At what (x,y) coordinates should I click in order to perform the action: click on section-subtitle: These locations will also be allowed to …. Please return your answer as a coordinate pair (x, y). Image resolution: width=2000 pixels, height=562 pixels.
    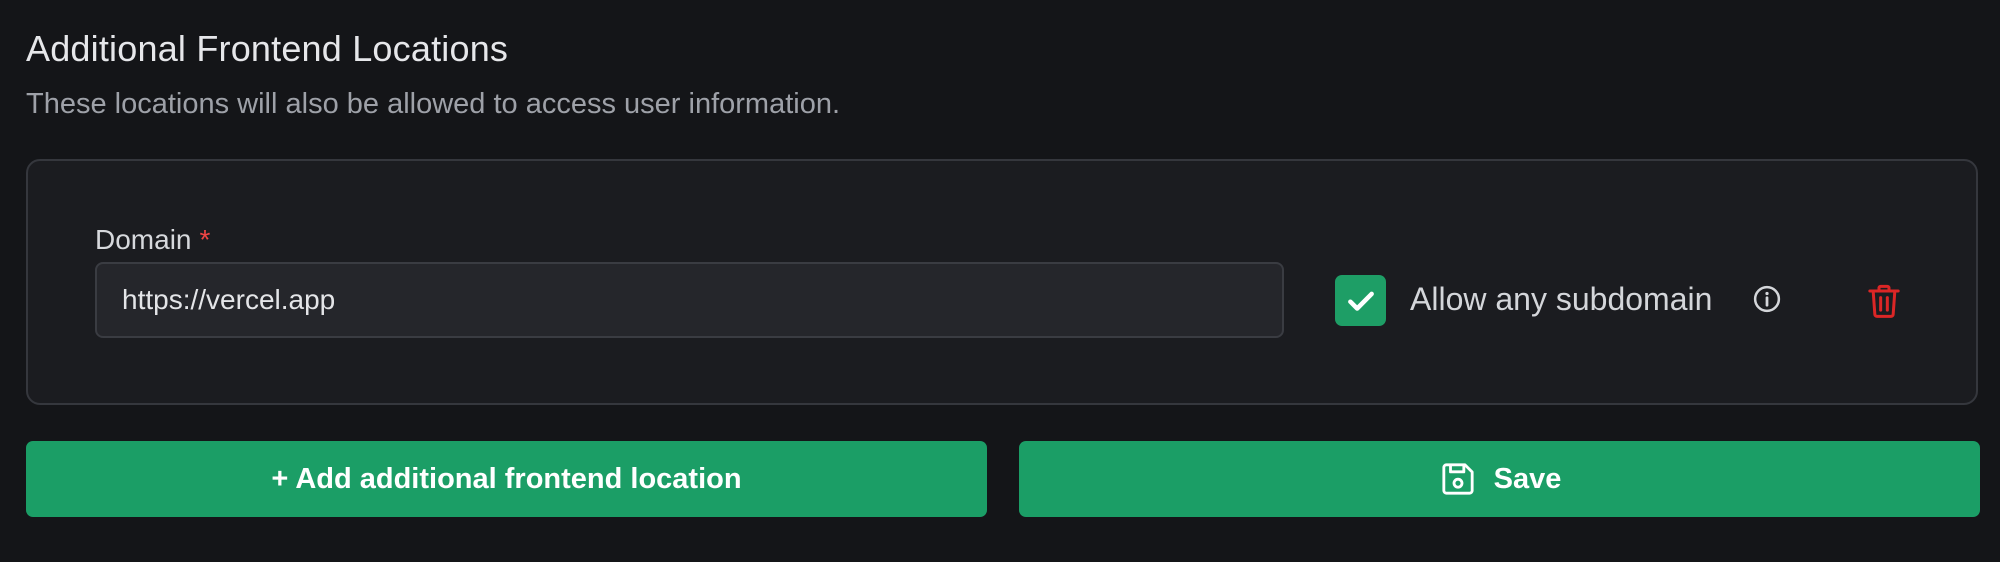
    Looking at the image, I should click on (433, 104).